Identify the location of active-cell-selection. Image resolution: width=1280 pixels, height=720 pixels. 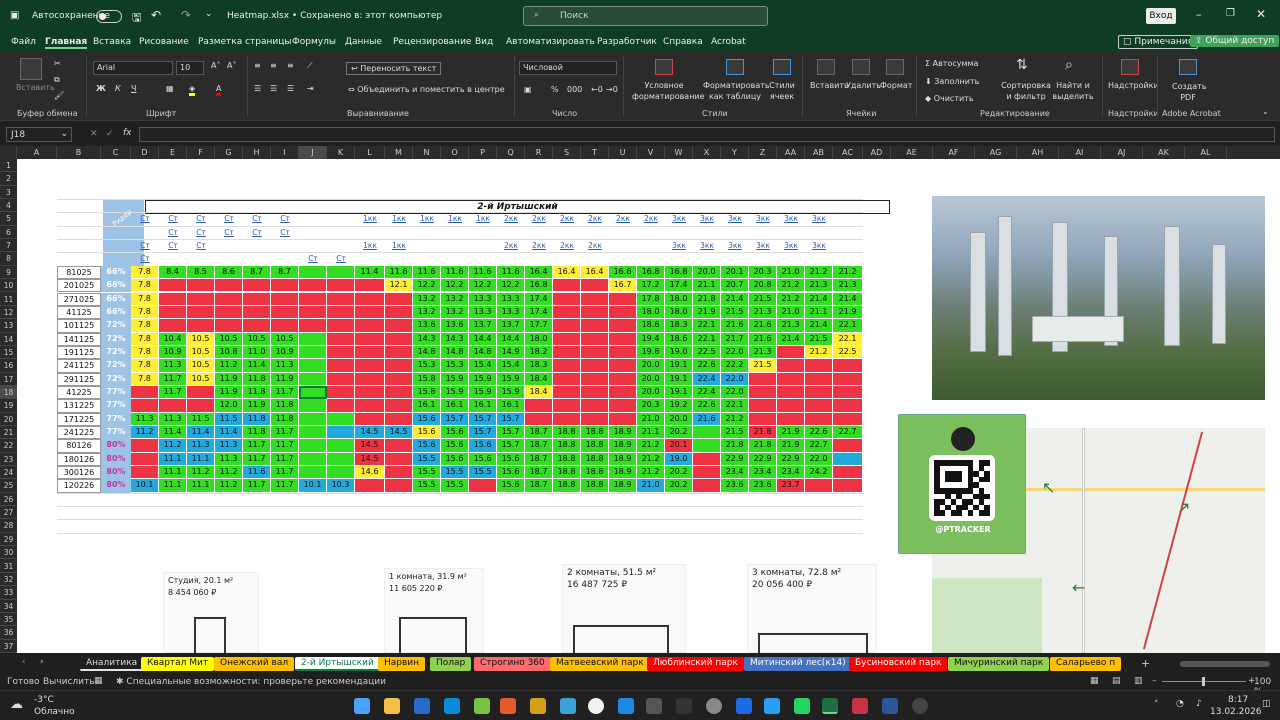
(313, 392).